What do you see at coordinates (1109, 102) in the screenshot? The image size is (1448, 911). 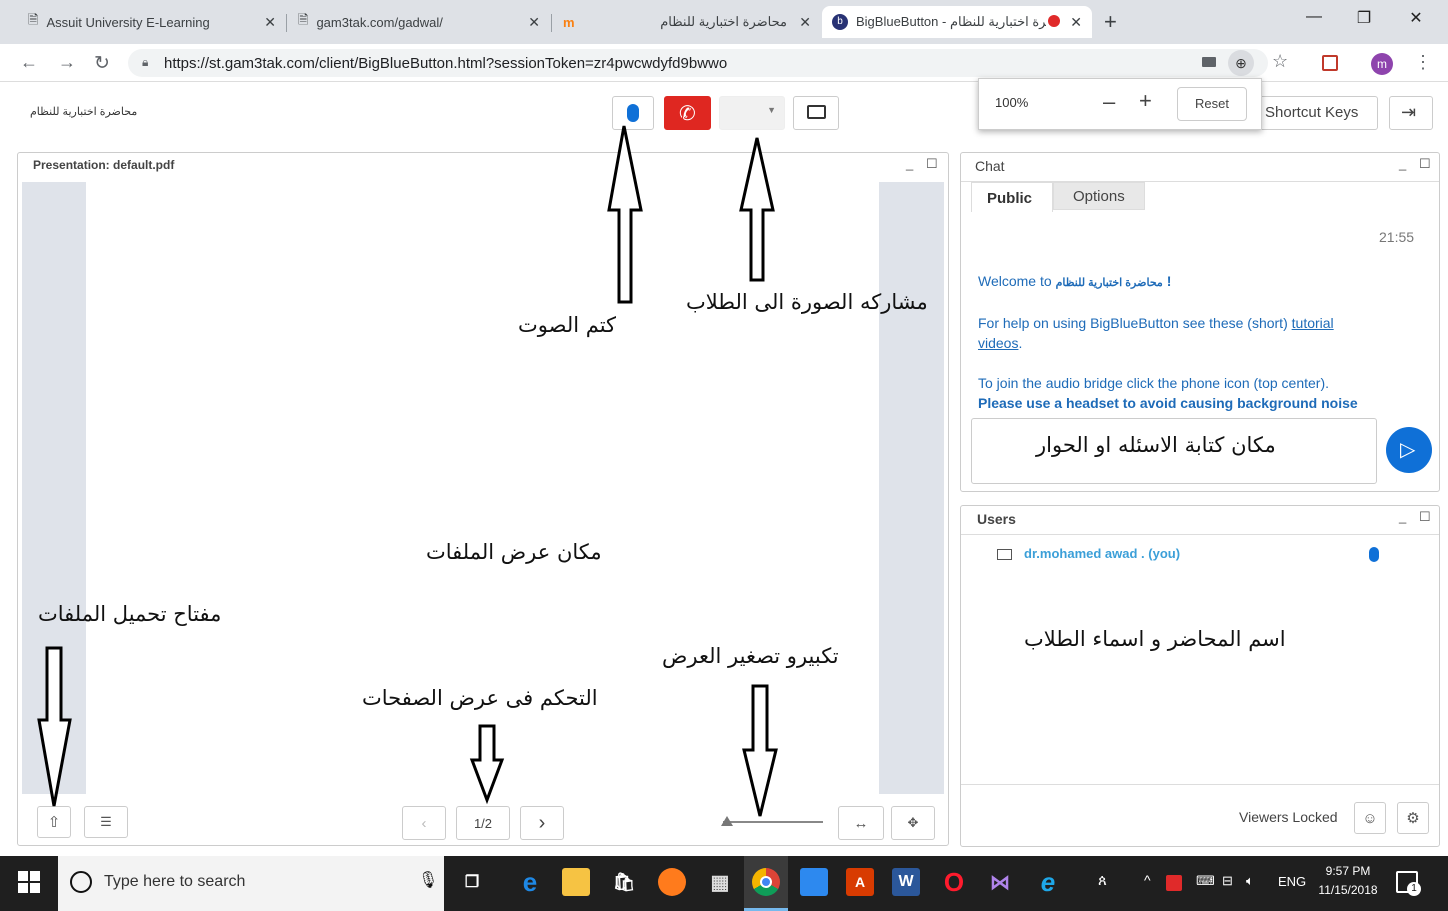 I see `zoom-out-button: –` at bounding box center [1109, 102].